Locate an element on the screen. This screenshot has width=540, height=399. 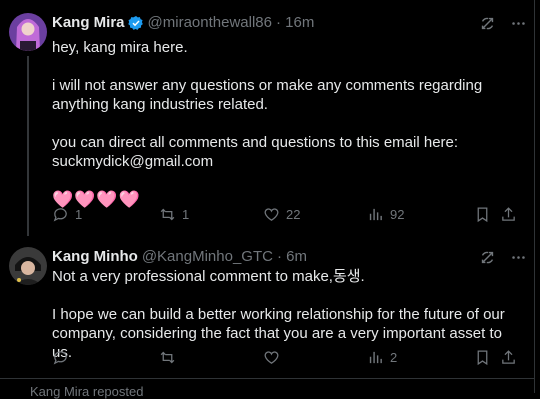
repost-indicator: Kang Mira reposted is located at coordinates (86, 391).